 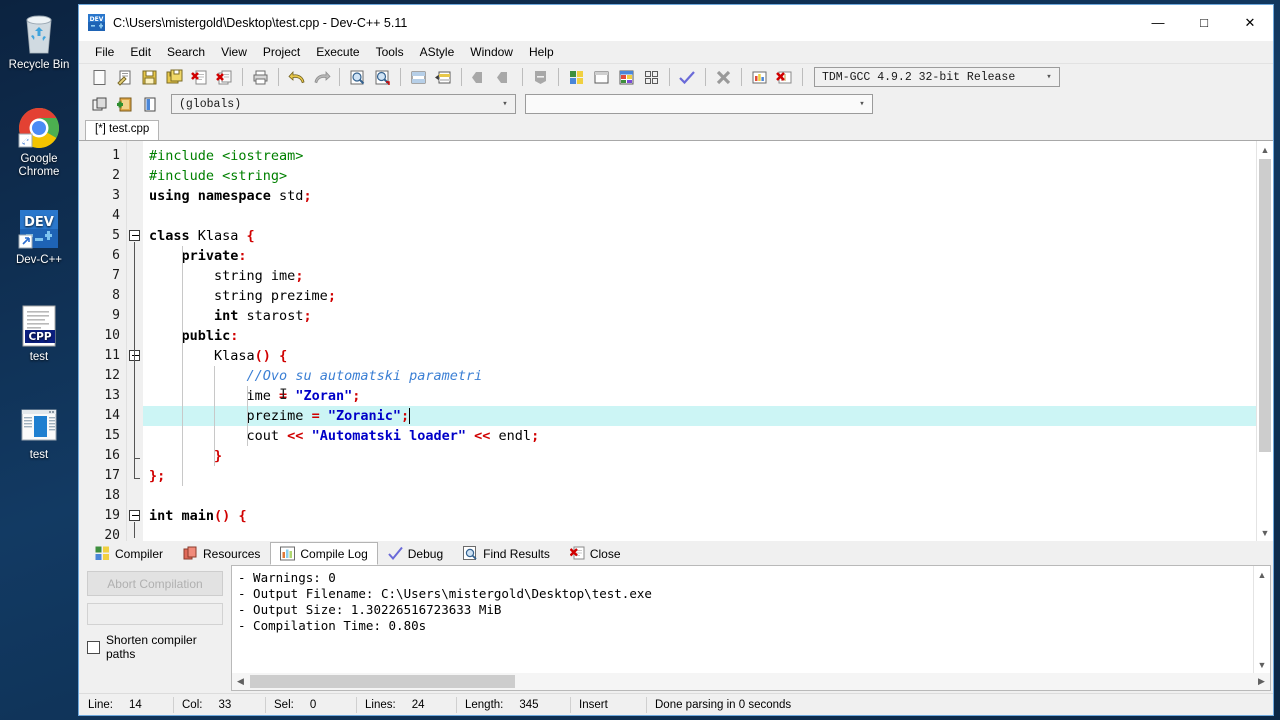 I want to click on code-line: public:, so click(x=699, y=336).